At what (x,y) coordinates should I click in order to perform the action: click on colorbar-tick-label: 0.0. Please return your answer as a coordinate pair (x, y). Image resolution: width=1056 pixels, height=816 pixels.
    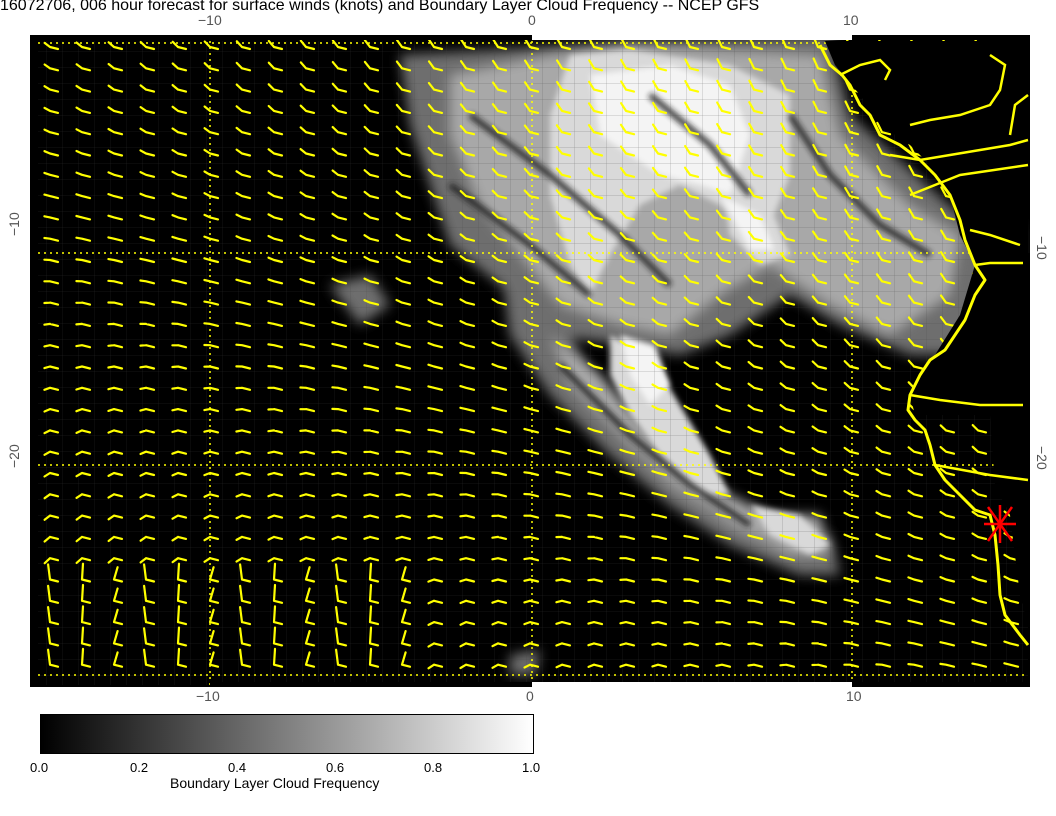
    Looking at the image, I should click on (39, 767).